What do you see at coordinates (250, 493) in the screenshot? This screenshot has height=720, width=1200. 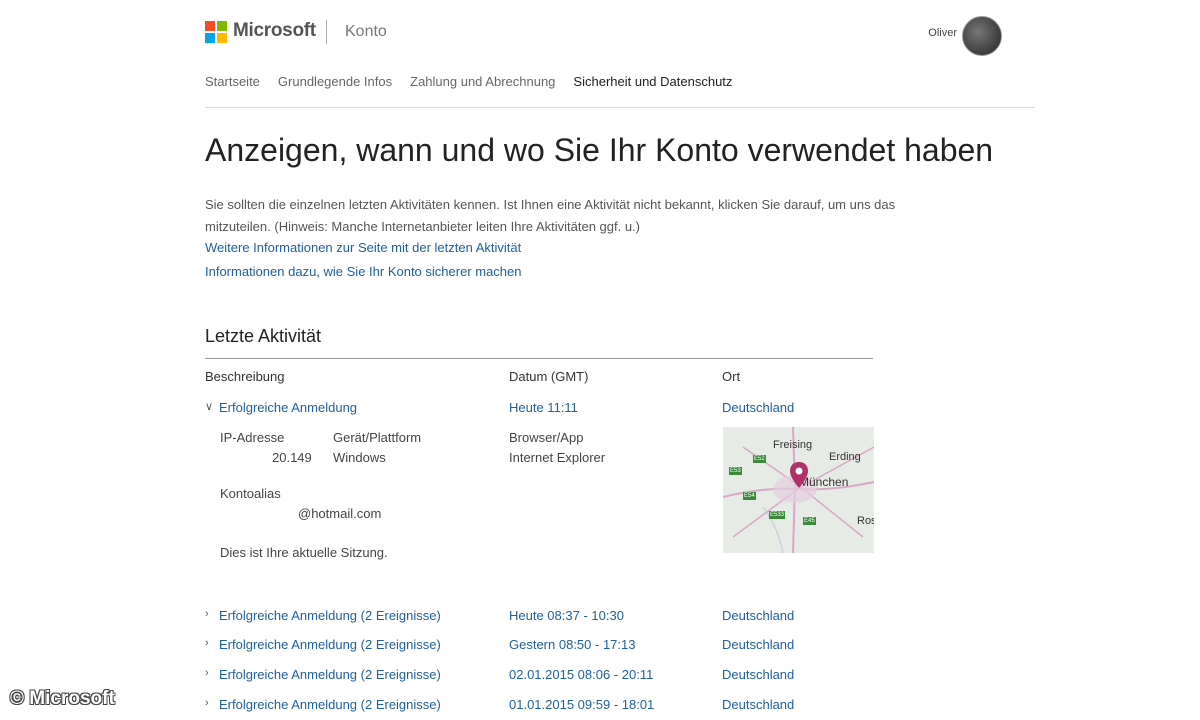 I see `alias-label: Kontoalias` at bounding box center [250, 493].